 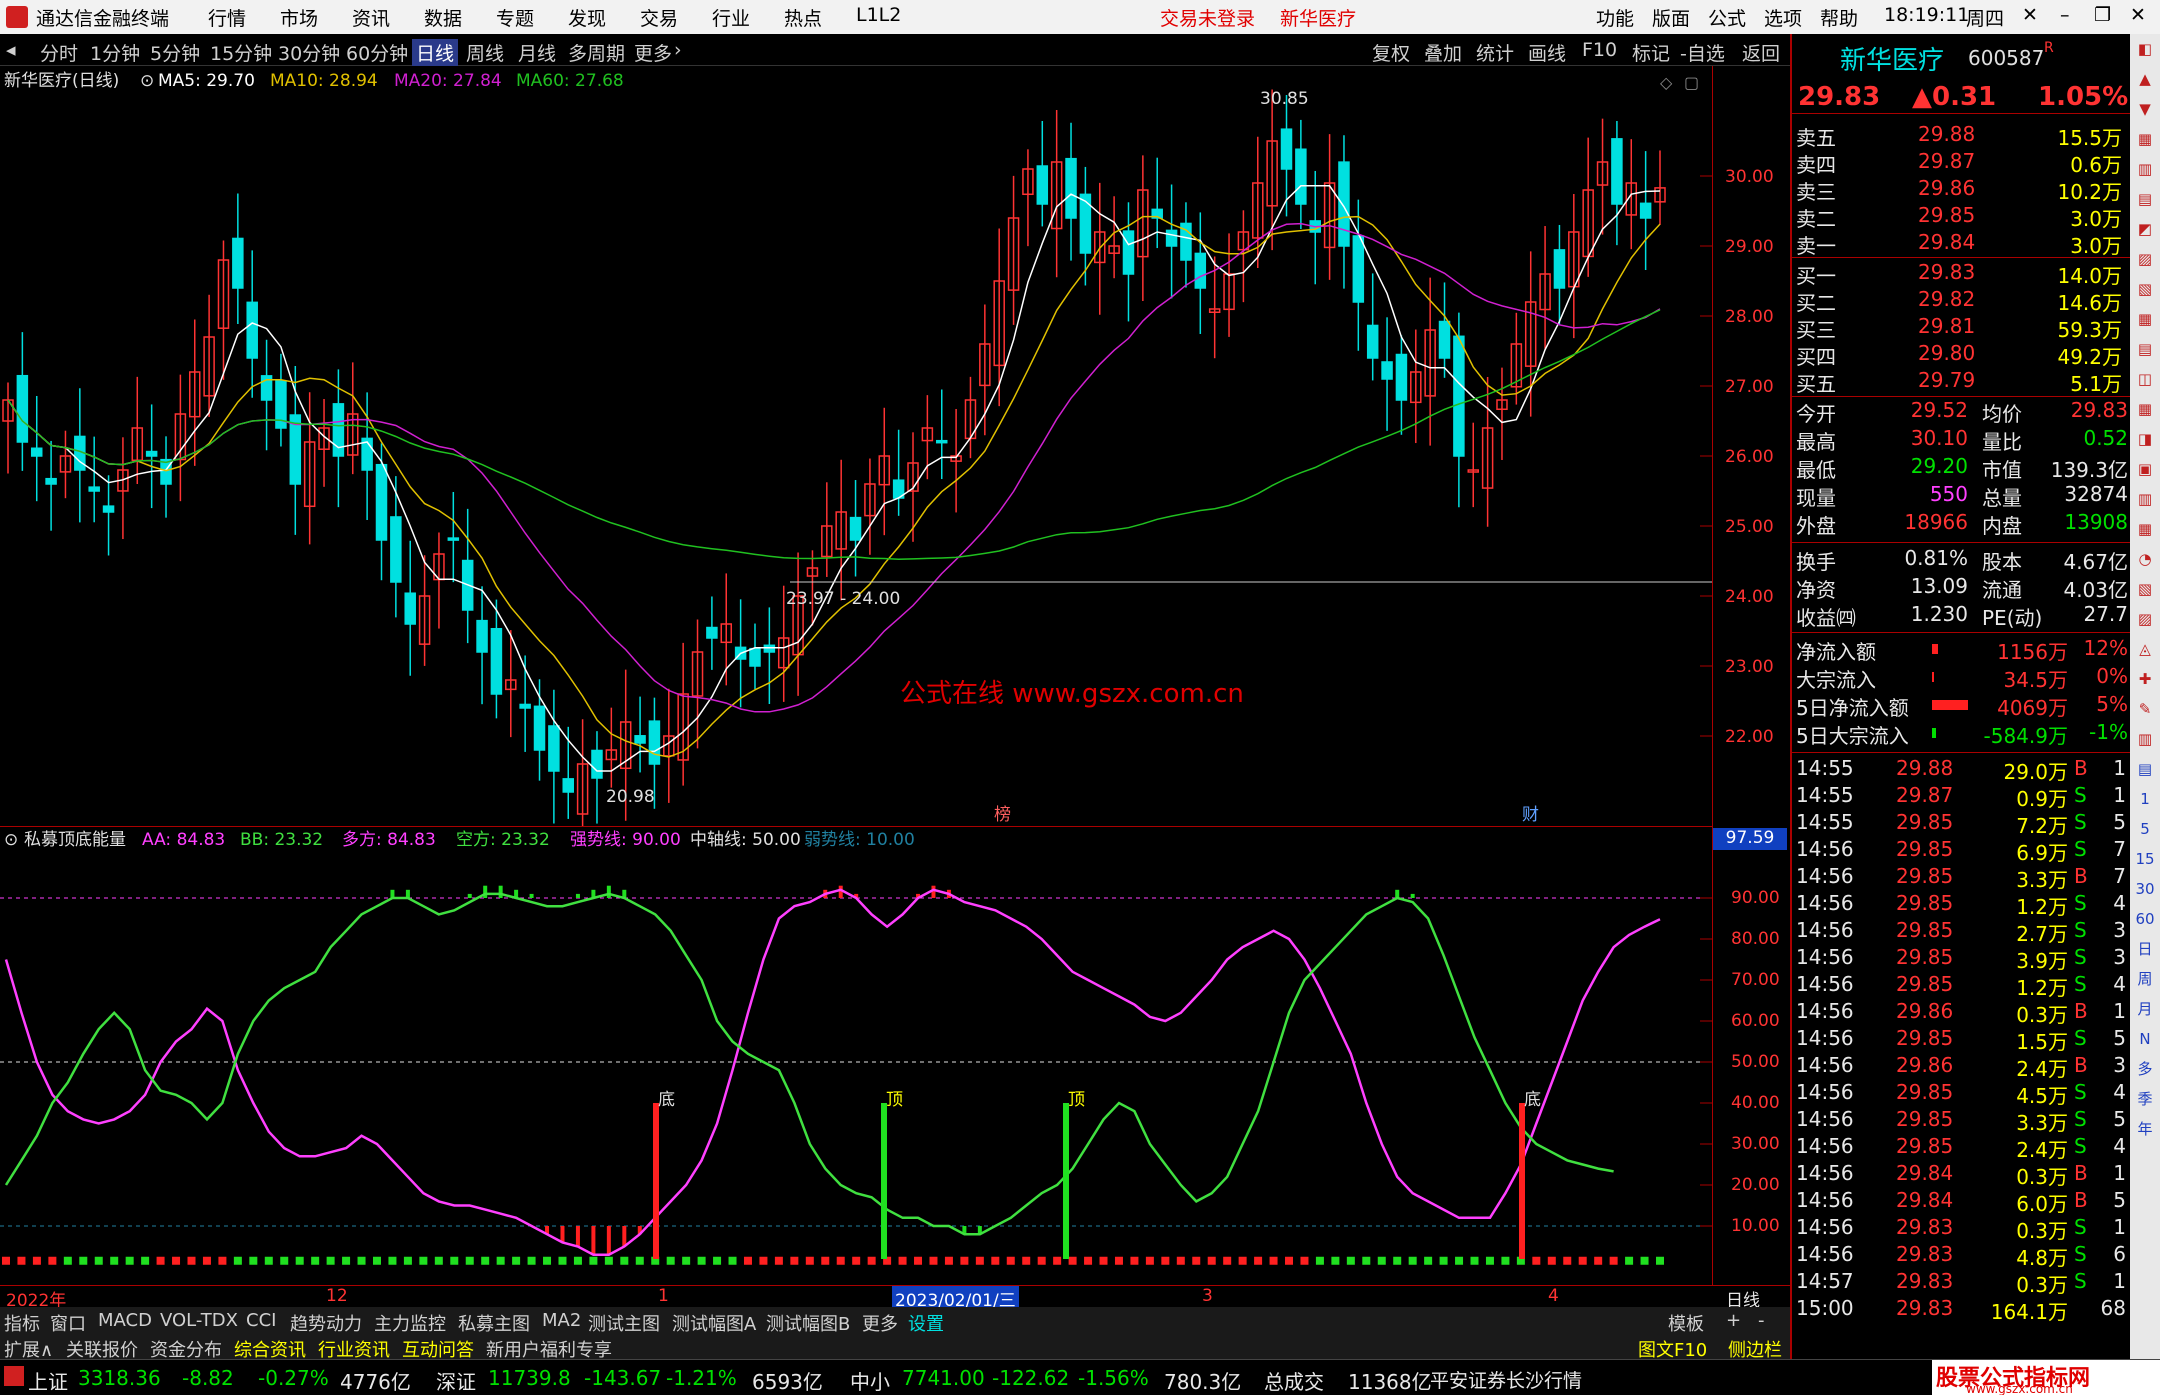 What do you see at coordinates (587, 17) in the screenshot?
I see `menu-faxian: 发现` at bounding box center [587, 17].